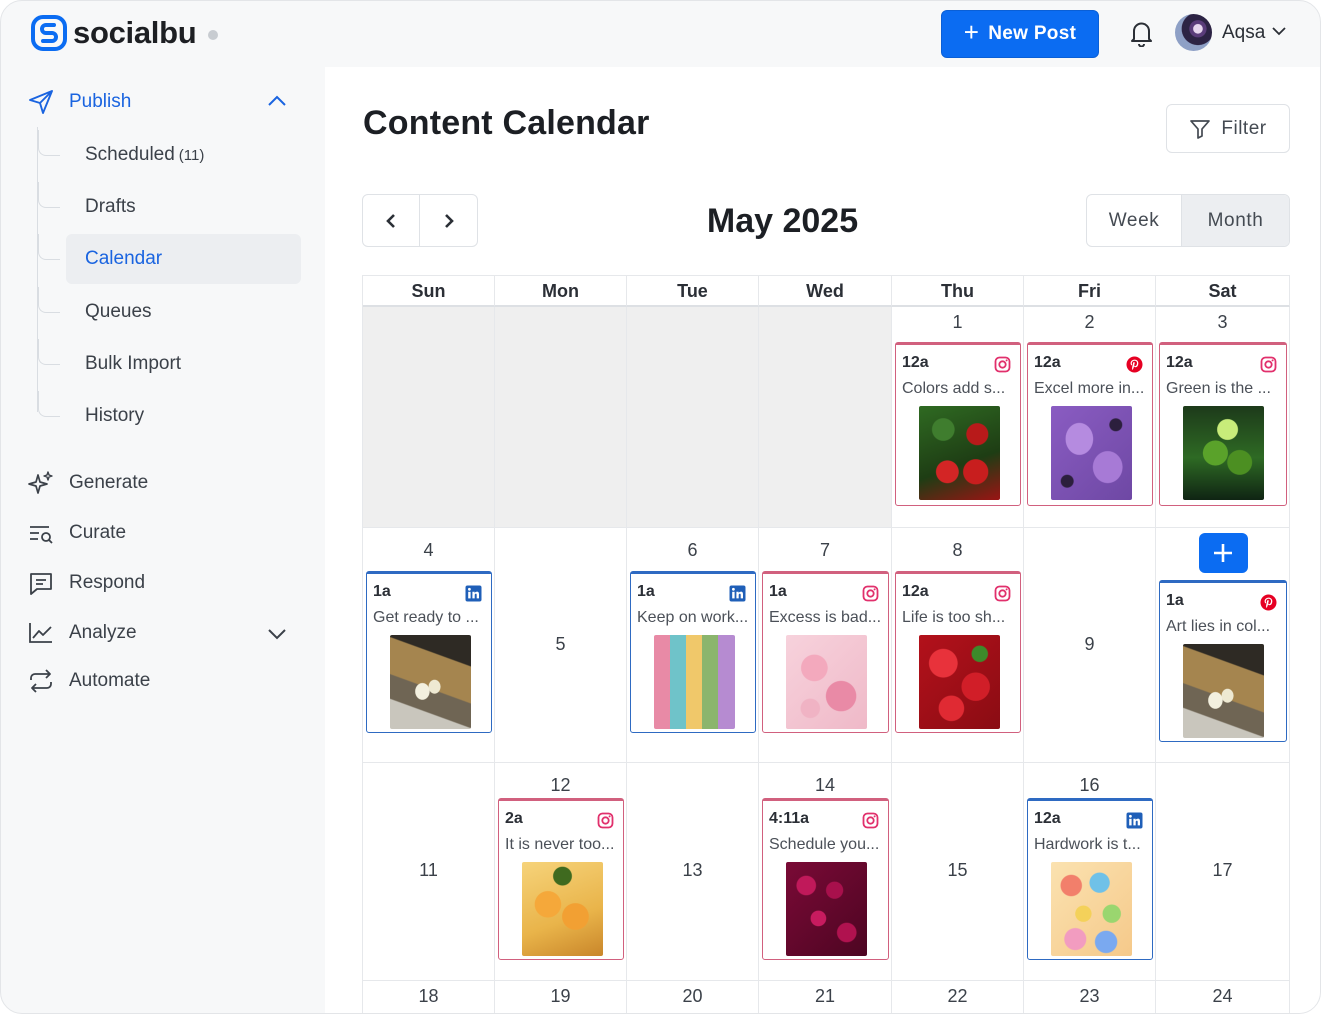 The width and height of the screenshot is (1321, 1014). I want to click on day-number: 24, so click(1222, 996).